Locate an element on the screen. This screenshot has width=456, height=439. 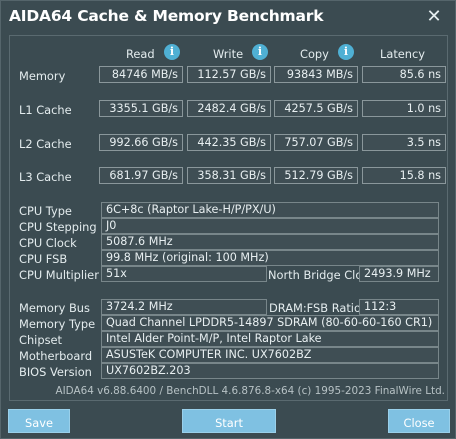
bios-version-label: BIOS Version is located at coordinates (55, 372).